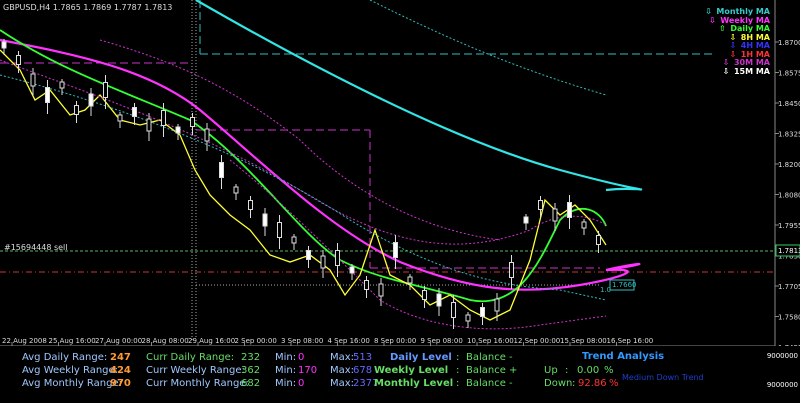 This screenshot has width=800, height=403. Describe the element at coordinates (286, 357) in the screenshot. I see `curr-daily-min-label: Min:` at that location.